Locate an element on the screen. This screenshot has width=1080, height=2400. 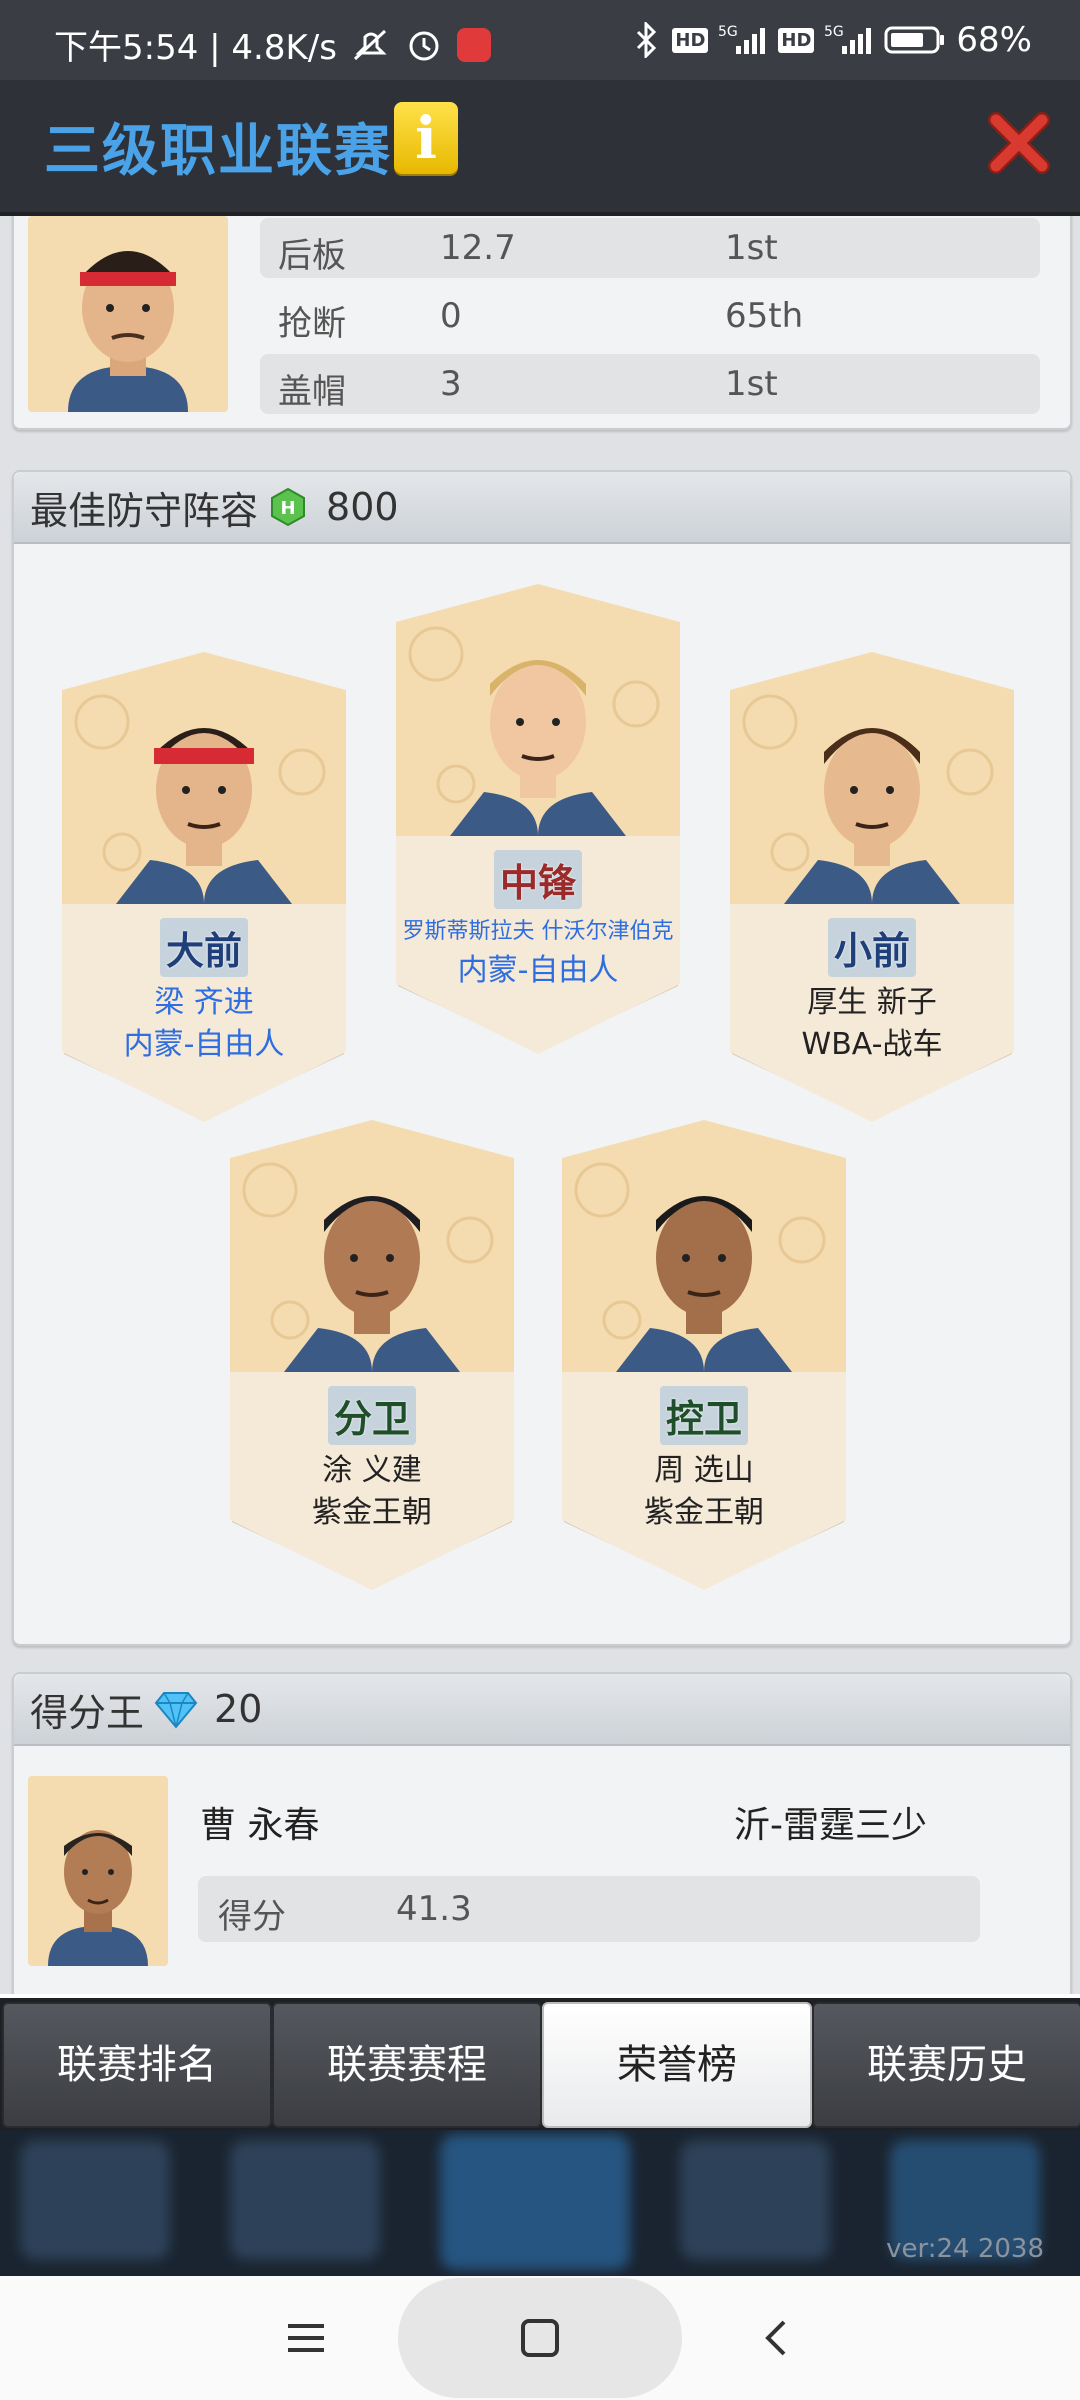
player-name: 厚生 新子 is located at coordinates (872, 1002).